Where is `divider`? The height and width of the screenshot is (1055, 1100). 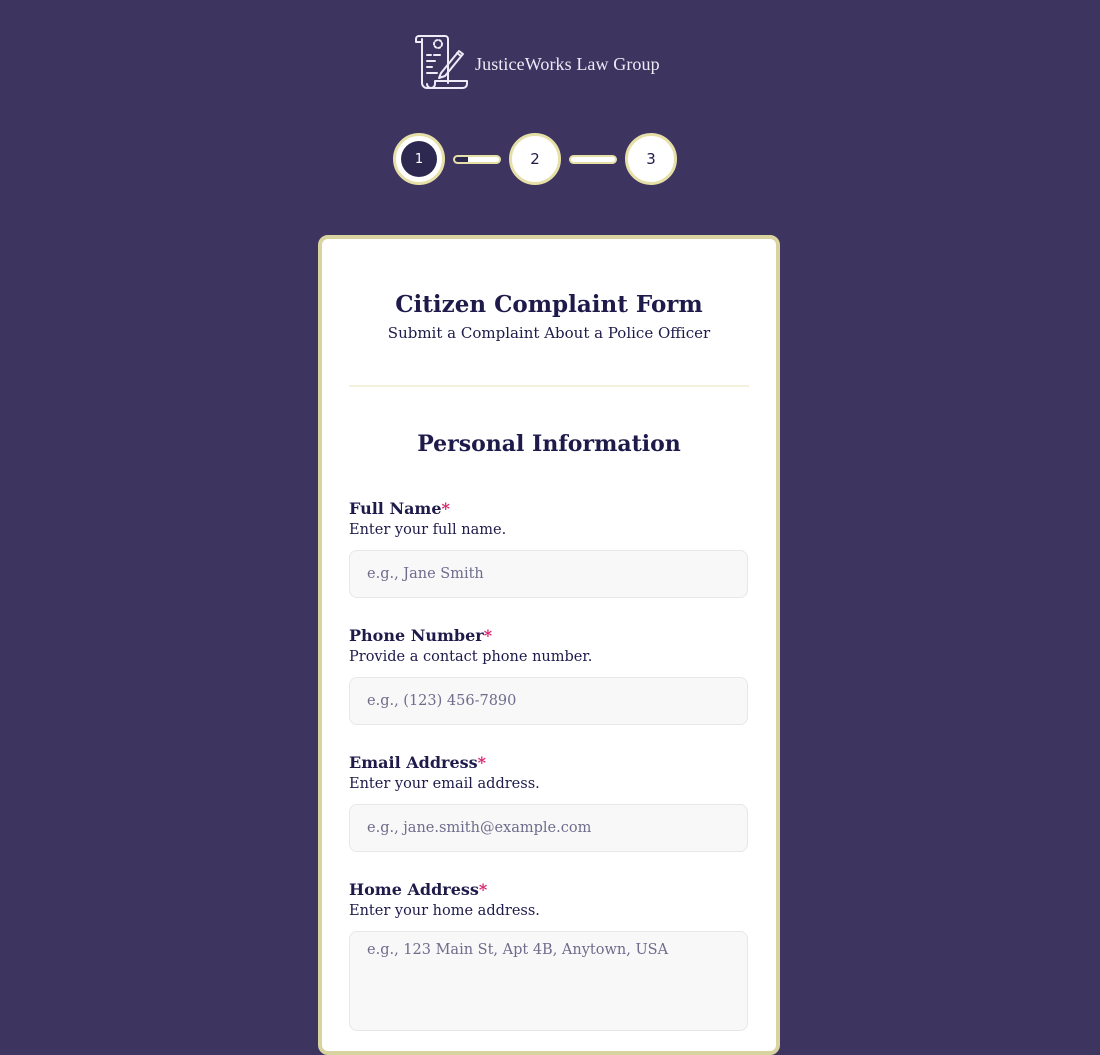
divider is located at coordinates (549, 386).